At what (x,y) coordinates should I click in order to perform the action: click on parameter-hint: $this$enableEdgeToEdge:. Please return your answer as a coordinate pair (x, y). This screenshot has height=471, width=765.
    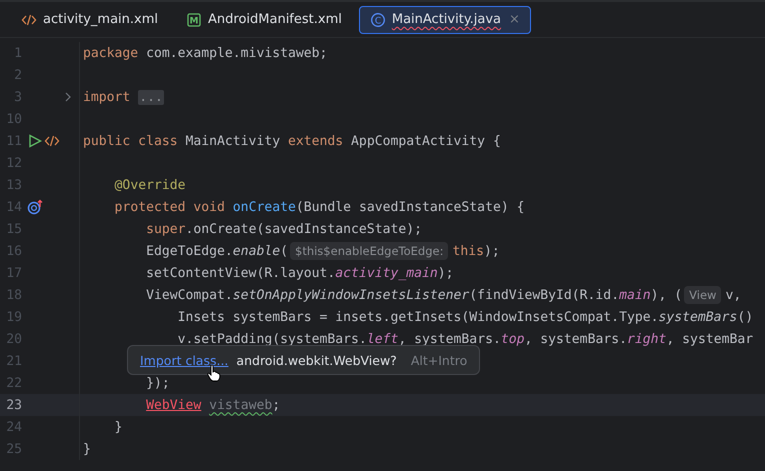
    Looking at the image, I should click on (369, 251).